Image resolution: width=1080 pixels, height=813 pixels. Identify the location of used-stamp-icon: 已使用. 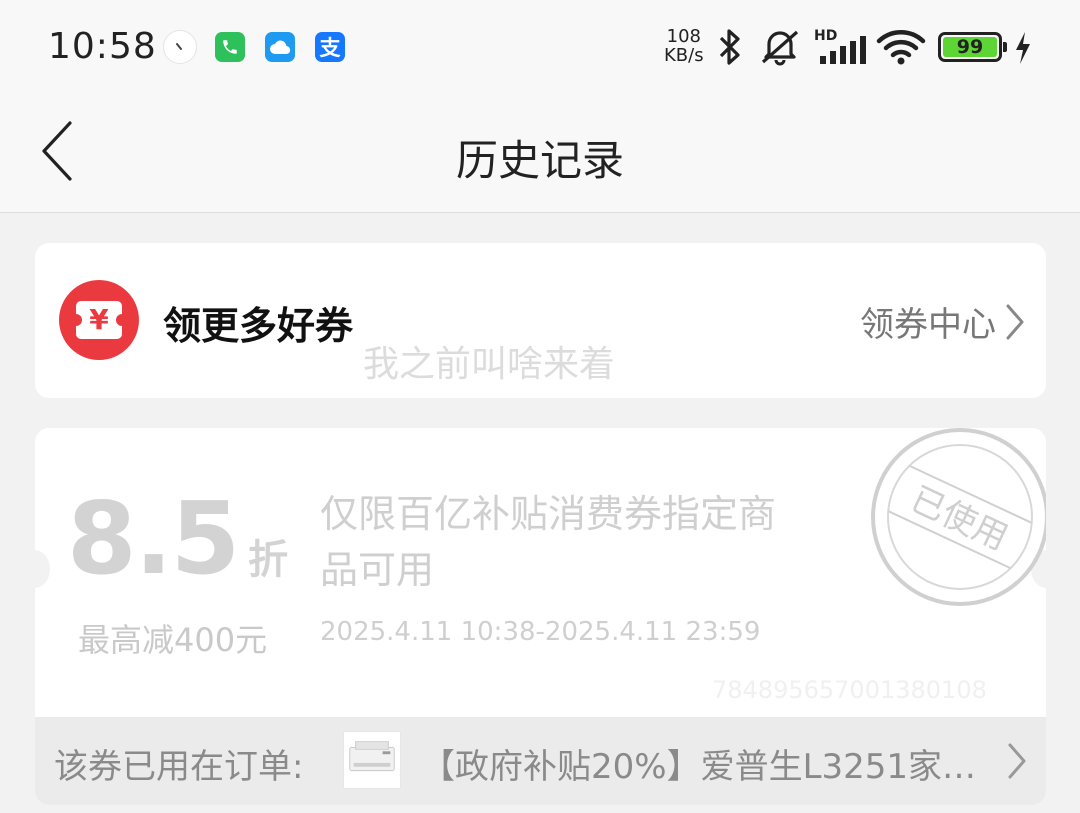
(958, 517).